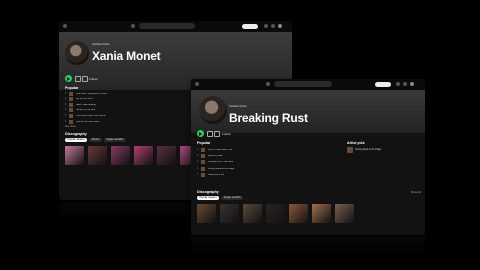 The width and height of the screenshot is (480, 270). I want to click on artist-pick: Kicking Back at the Ridge, so click(364, 150).